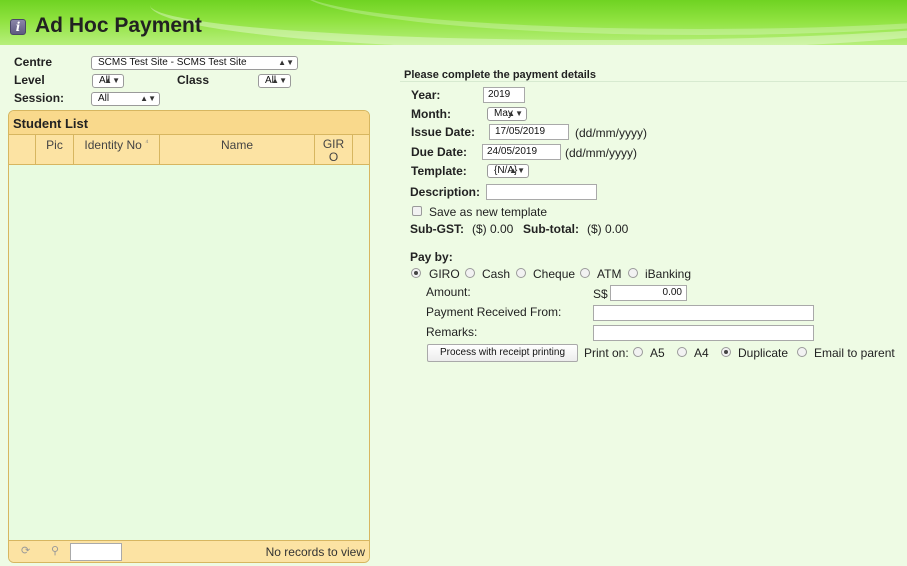  I want to click on class-label: Class, so click(193, 80).